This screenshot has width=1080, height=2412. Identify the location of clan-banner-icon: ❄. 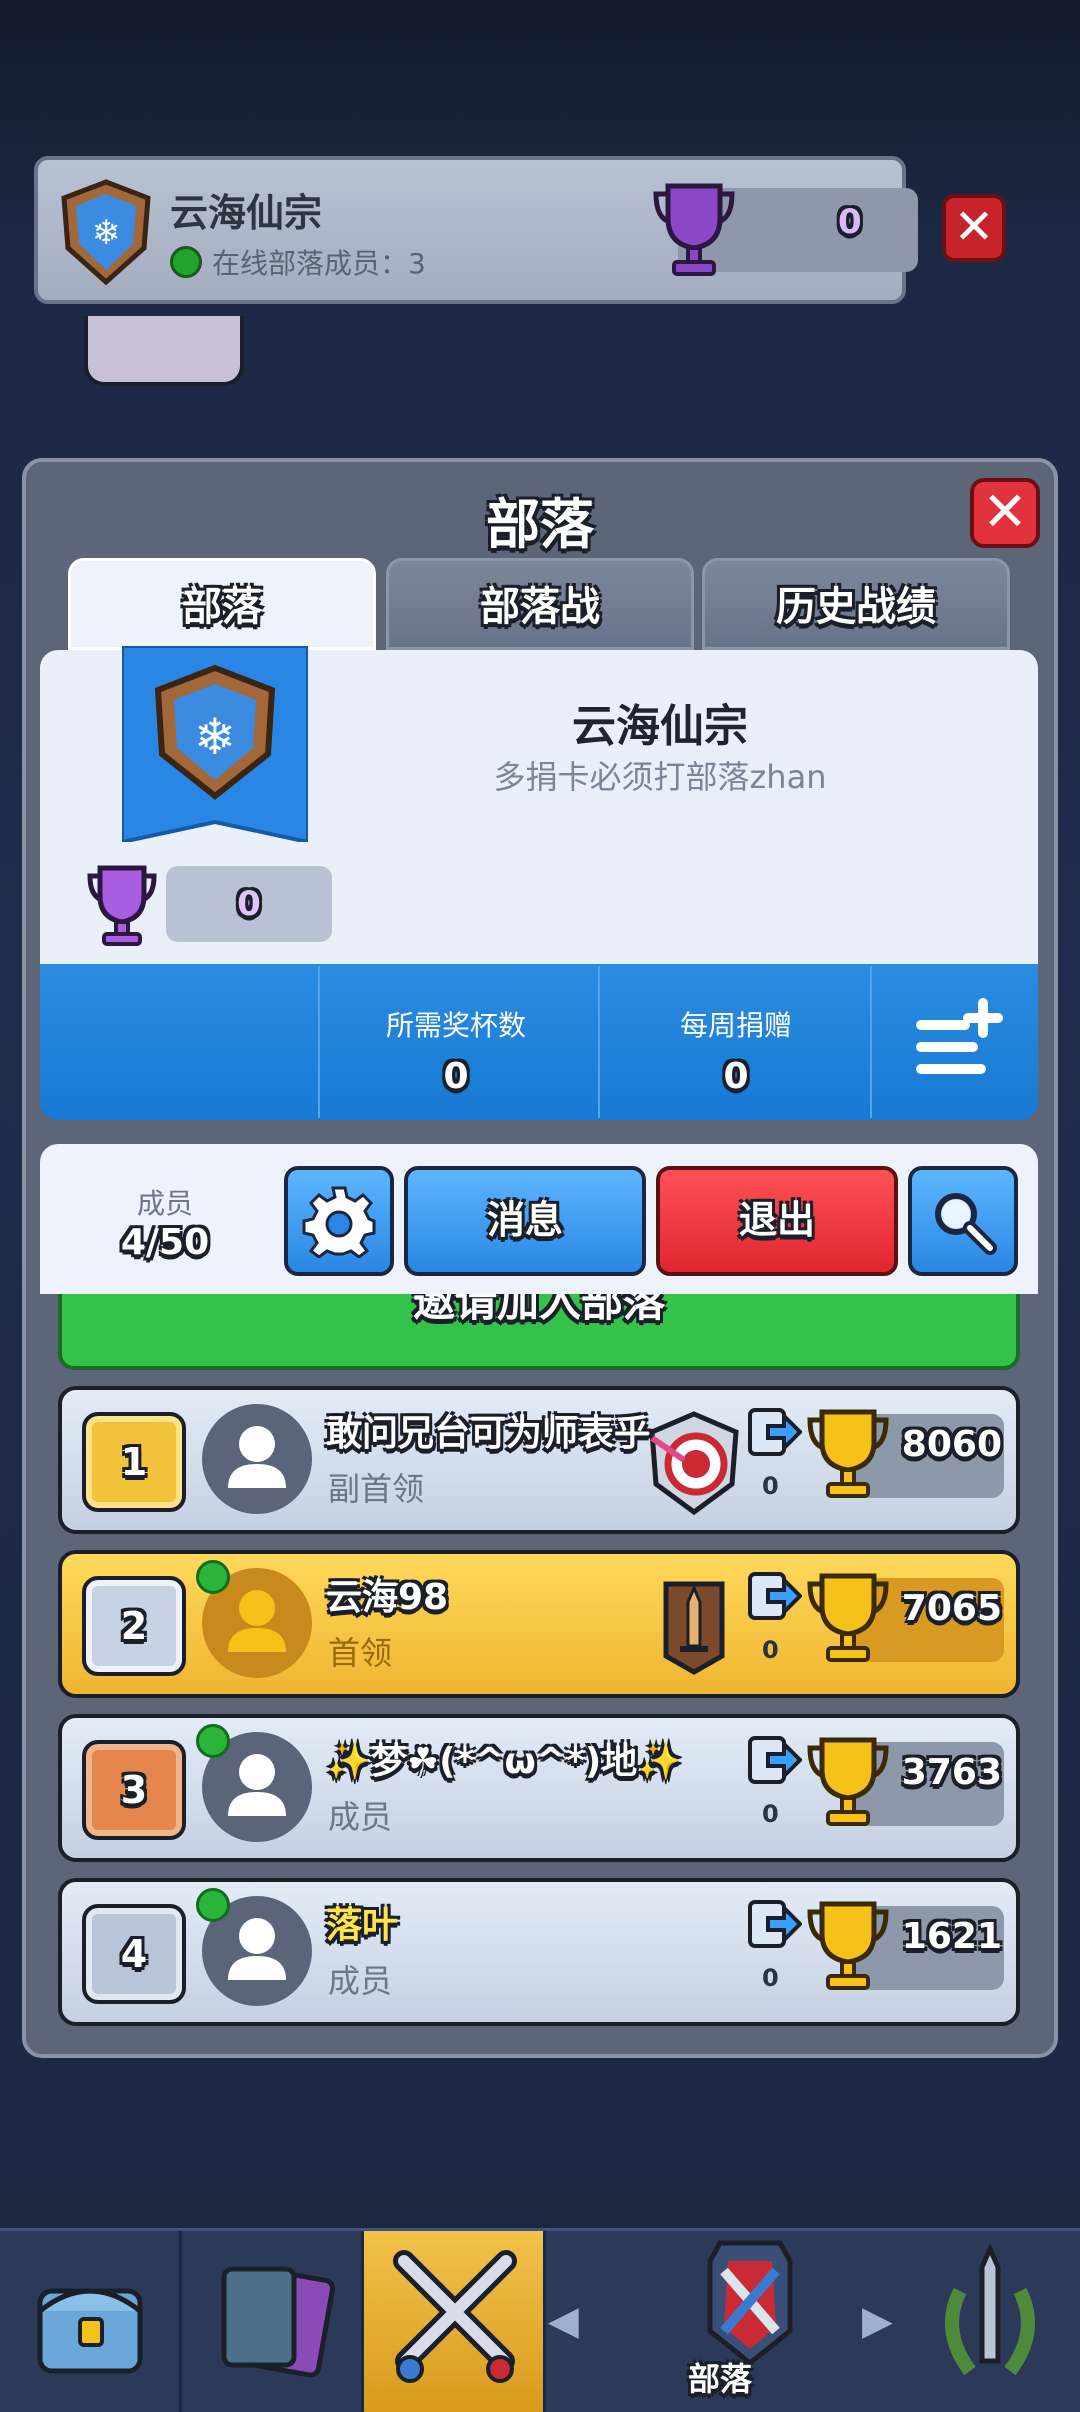
(215, 744).